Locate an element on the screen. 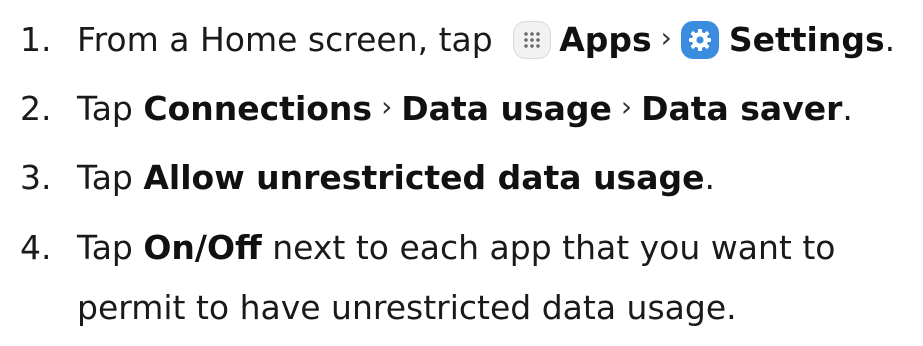 The width and height of the screenshot is (923, 346). allow-unrestricted-label: Allow unrestricted data usage is located at coordinates (424, 177).